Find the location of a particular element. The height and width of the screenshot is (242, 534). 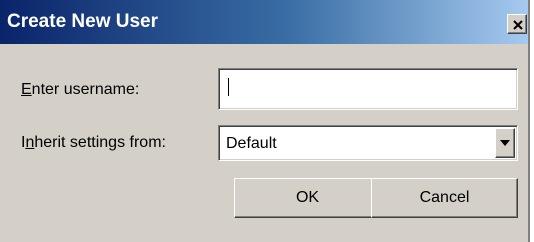

dialog-title: Create New User is located at coordinates (83, 21).